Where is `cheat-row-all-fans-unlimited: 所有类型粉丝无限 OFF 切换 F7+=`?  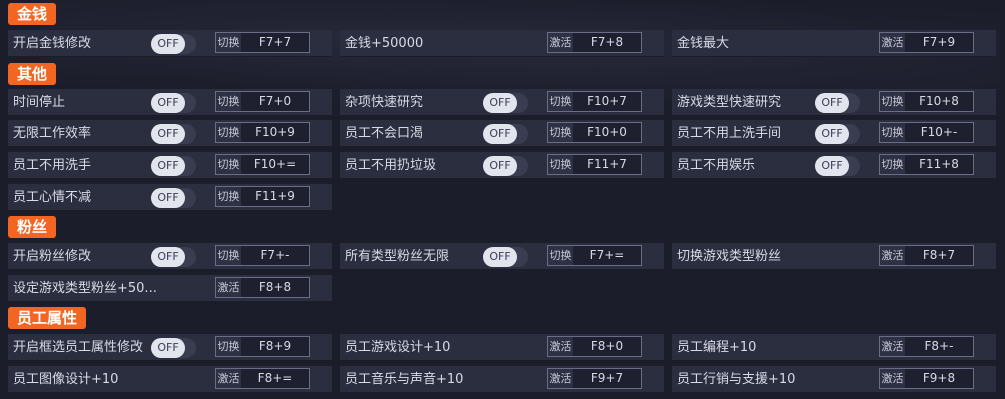 cheat-row-all-fans-unlimited: 所有类型粉丝无限 OFF 切换 F7+= is located at coordinates (502, 256).